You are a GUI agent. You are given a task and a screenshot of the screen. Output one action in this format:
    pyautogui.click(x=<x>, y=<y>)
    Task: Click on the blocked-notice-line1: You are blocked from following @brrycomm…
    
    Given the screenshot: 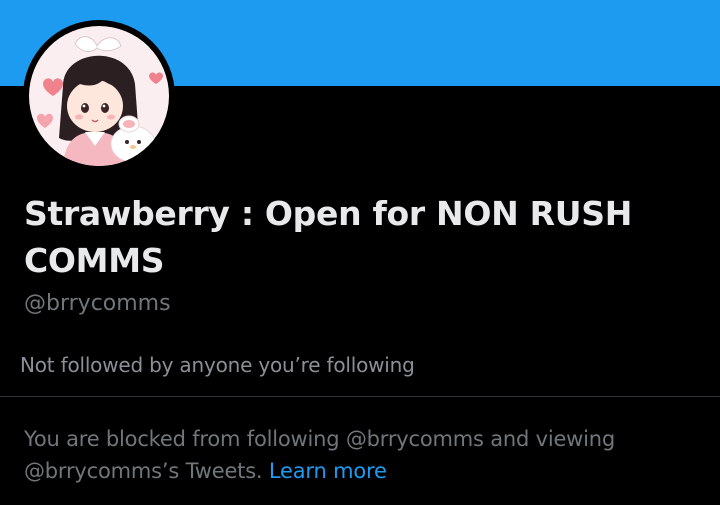 What is the action you would take?
    pyautogui.click(x=320, y=439)
    